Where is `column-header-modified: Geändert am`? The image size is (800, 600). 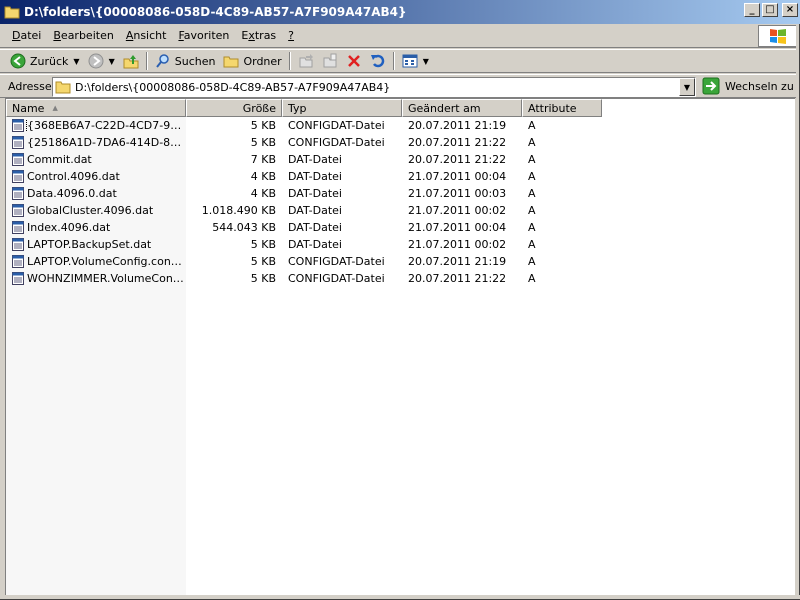
column-header-modified: Geändert am is located at coordinates (462, 108).